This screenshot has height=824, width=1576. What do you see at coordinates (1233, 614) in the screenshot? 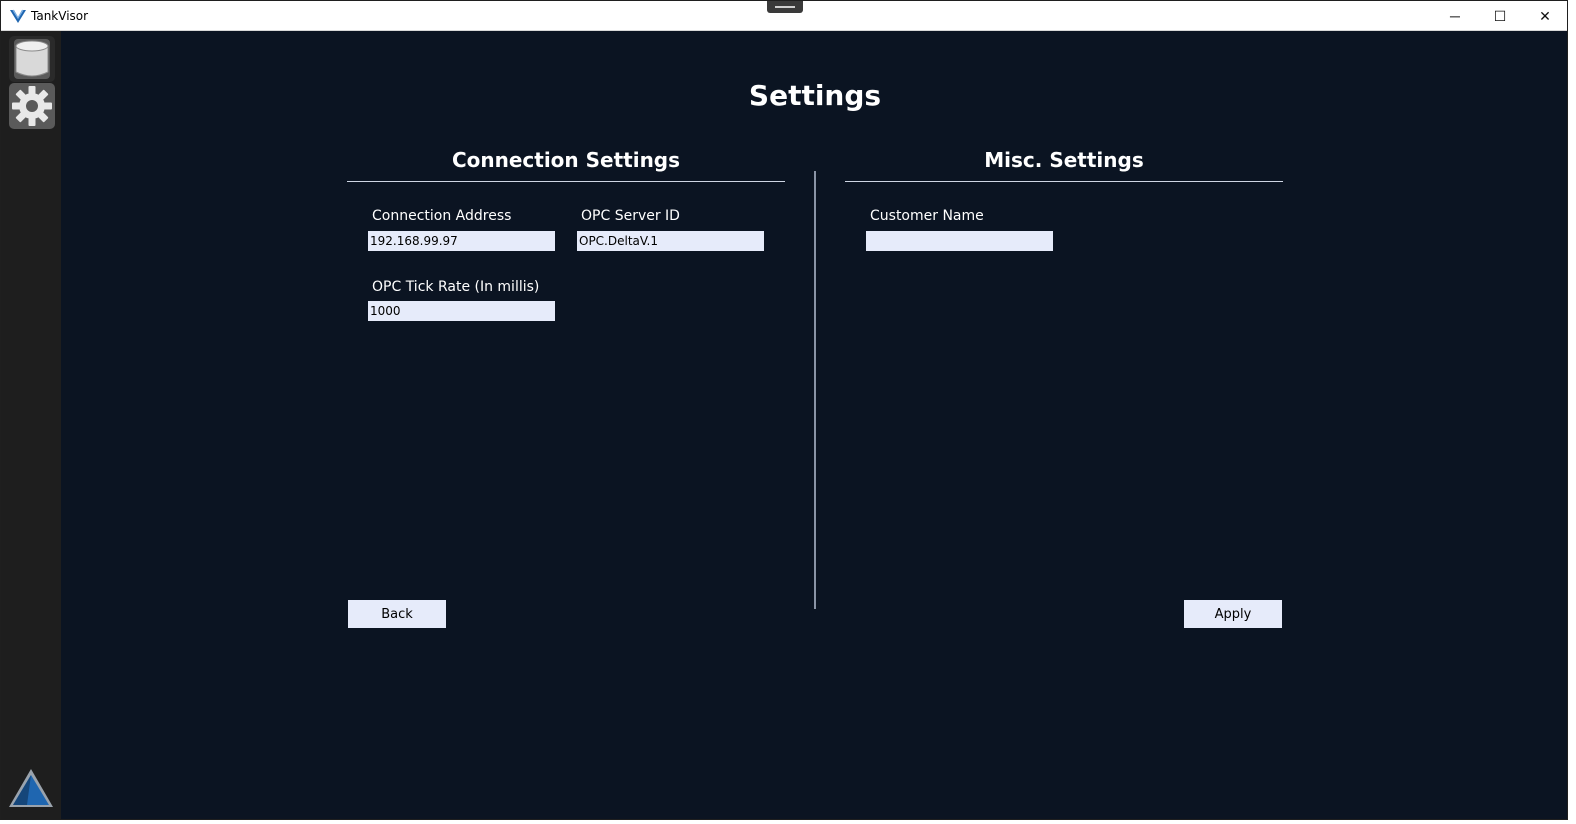
I see `apply-button: Apply` at bounding box center [1233, 614].